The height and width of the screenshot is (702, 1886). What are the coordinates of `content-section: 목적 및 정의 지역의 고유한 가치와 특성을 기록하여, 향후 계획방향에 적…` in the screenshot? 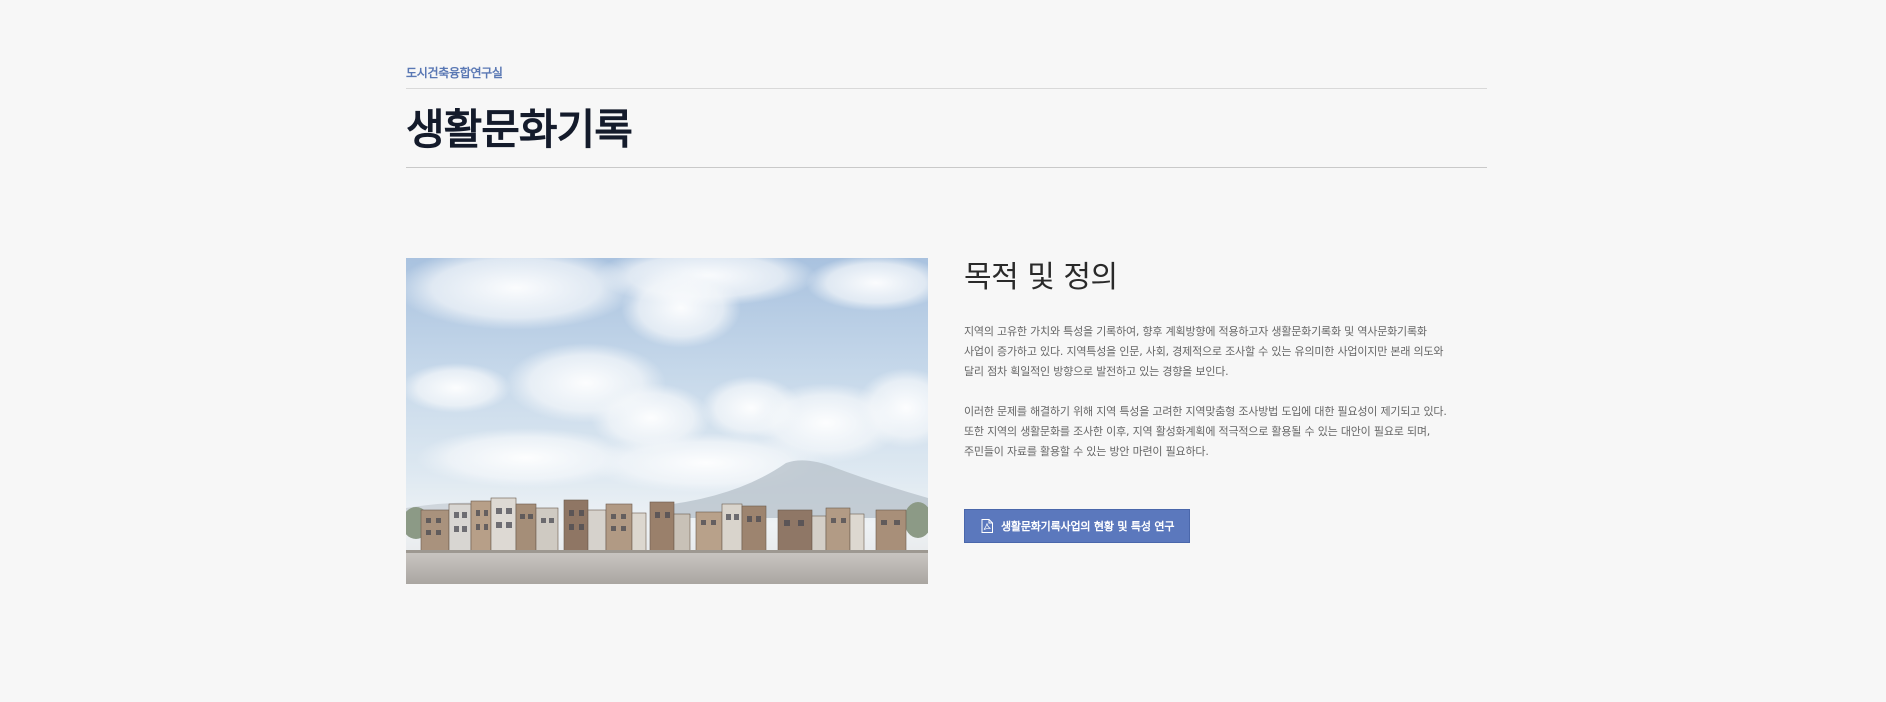 It's located at (1225, 400).